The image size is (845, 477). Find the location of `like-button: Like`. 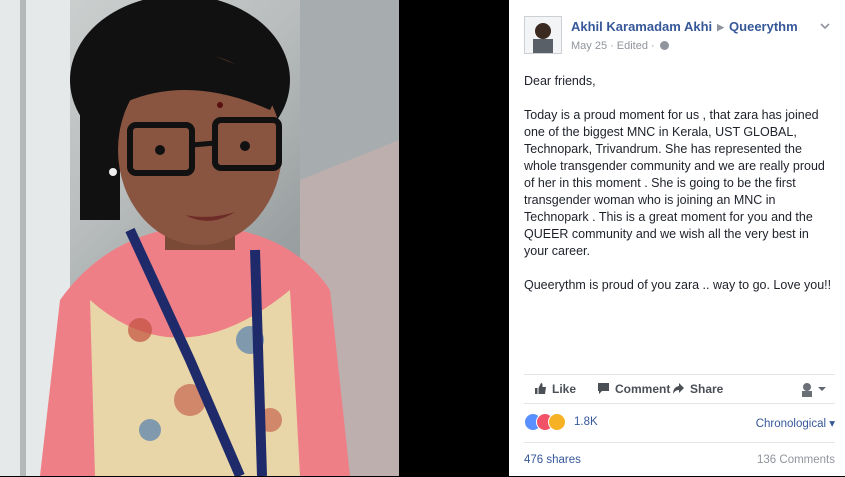

like-button: Like is located at coordinates (555, 389).